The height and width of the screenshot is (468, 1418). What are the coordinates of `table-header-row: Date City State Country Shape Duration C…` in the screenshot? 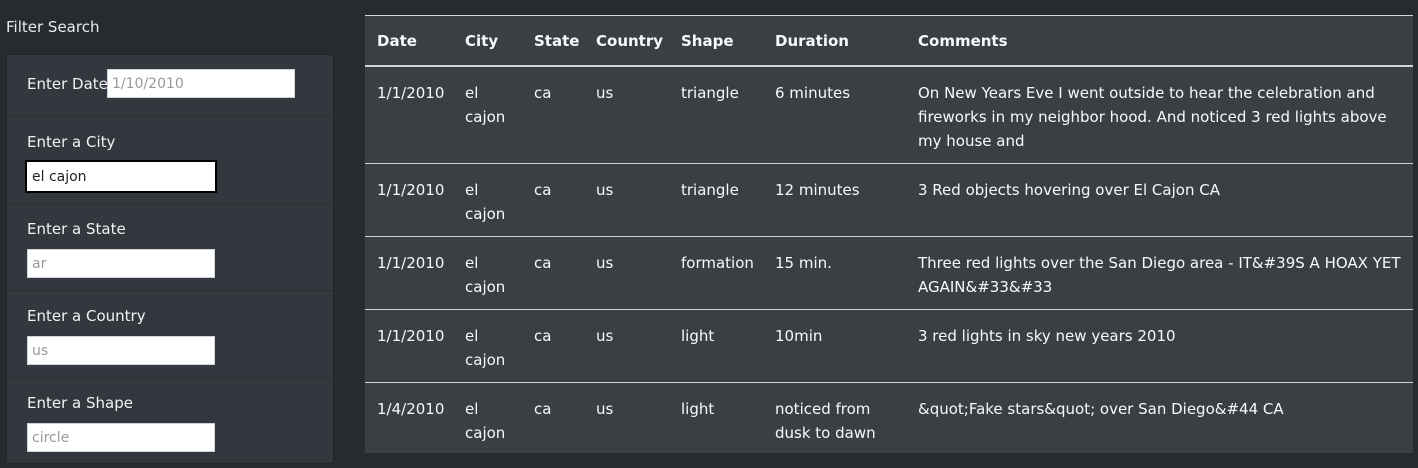 It's located at (889, 41).